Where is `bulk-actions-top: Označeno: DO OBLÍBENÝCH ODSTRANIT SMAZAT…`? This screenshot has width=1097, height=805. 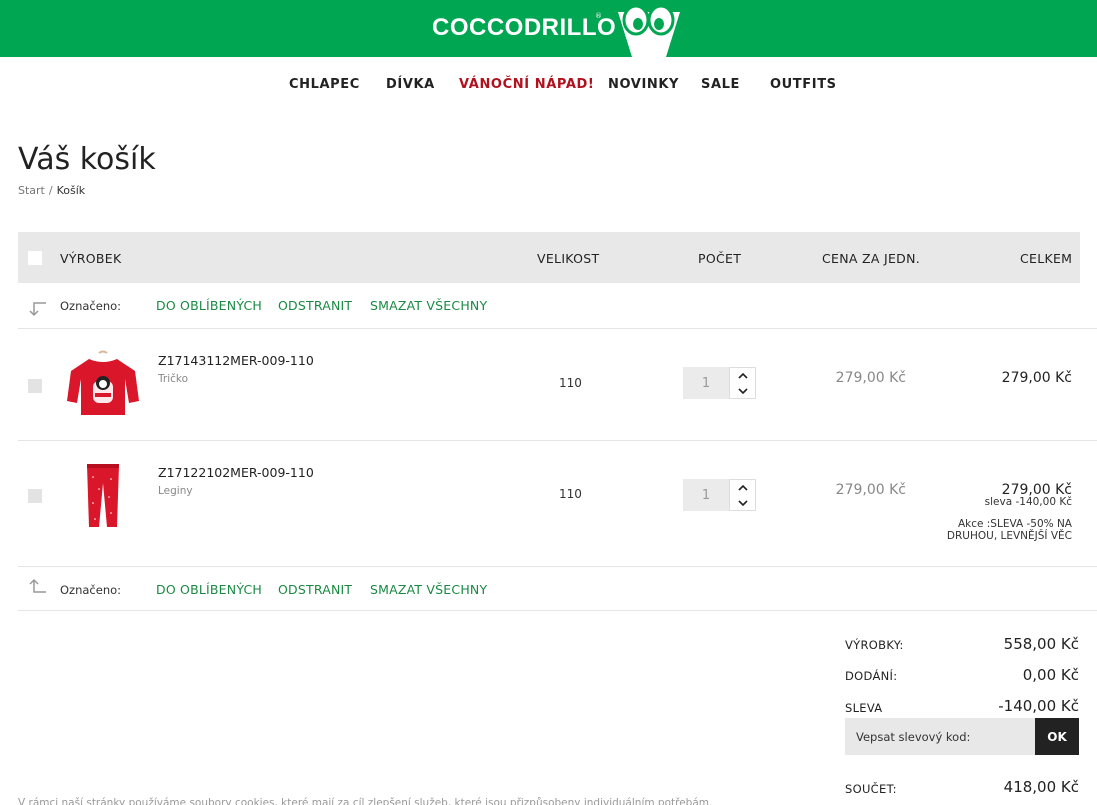
bulk-actions-top: Označeno: DO OBLÍBENÝCH ODSTRANIT SMAZAT… is located at coordinates (557, 306).